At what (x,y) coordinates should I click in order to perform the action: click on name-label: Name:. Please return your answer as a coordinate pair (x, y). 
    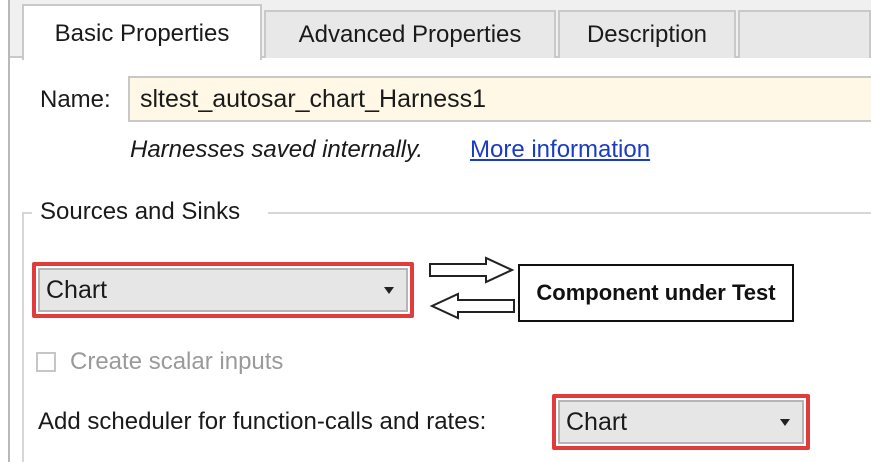
    Looking at the image, I should click on (75, 99).